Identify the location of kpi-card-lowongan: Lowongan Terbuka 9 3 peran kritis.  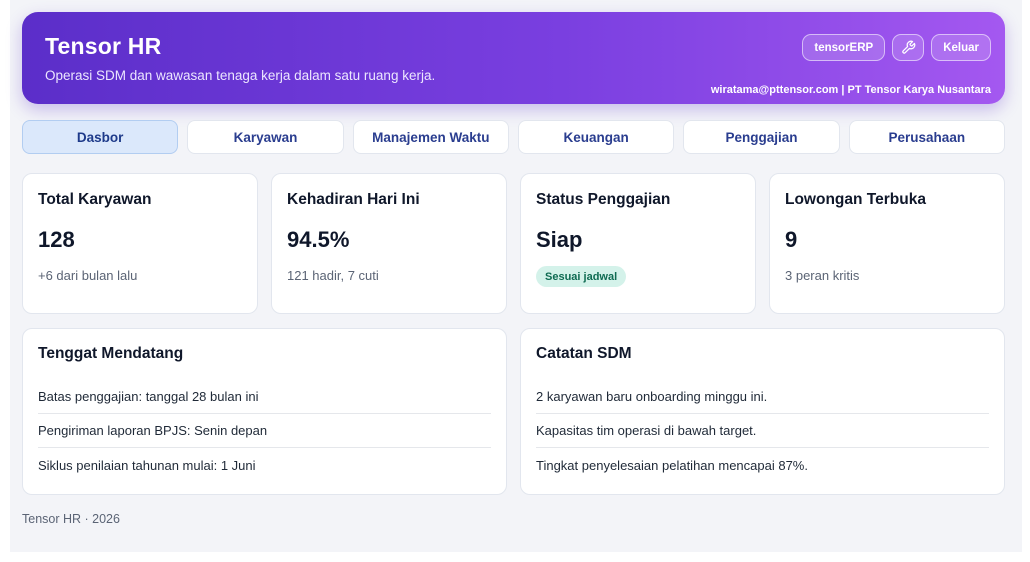
(887, 243).